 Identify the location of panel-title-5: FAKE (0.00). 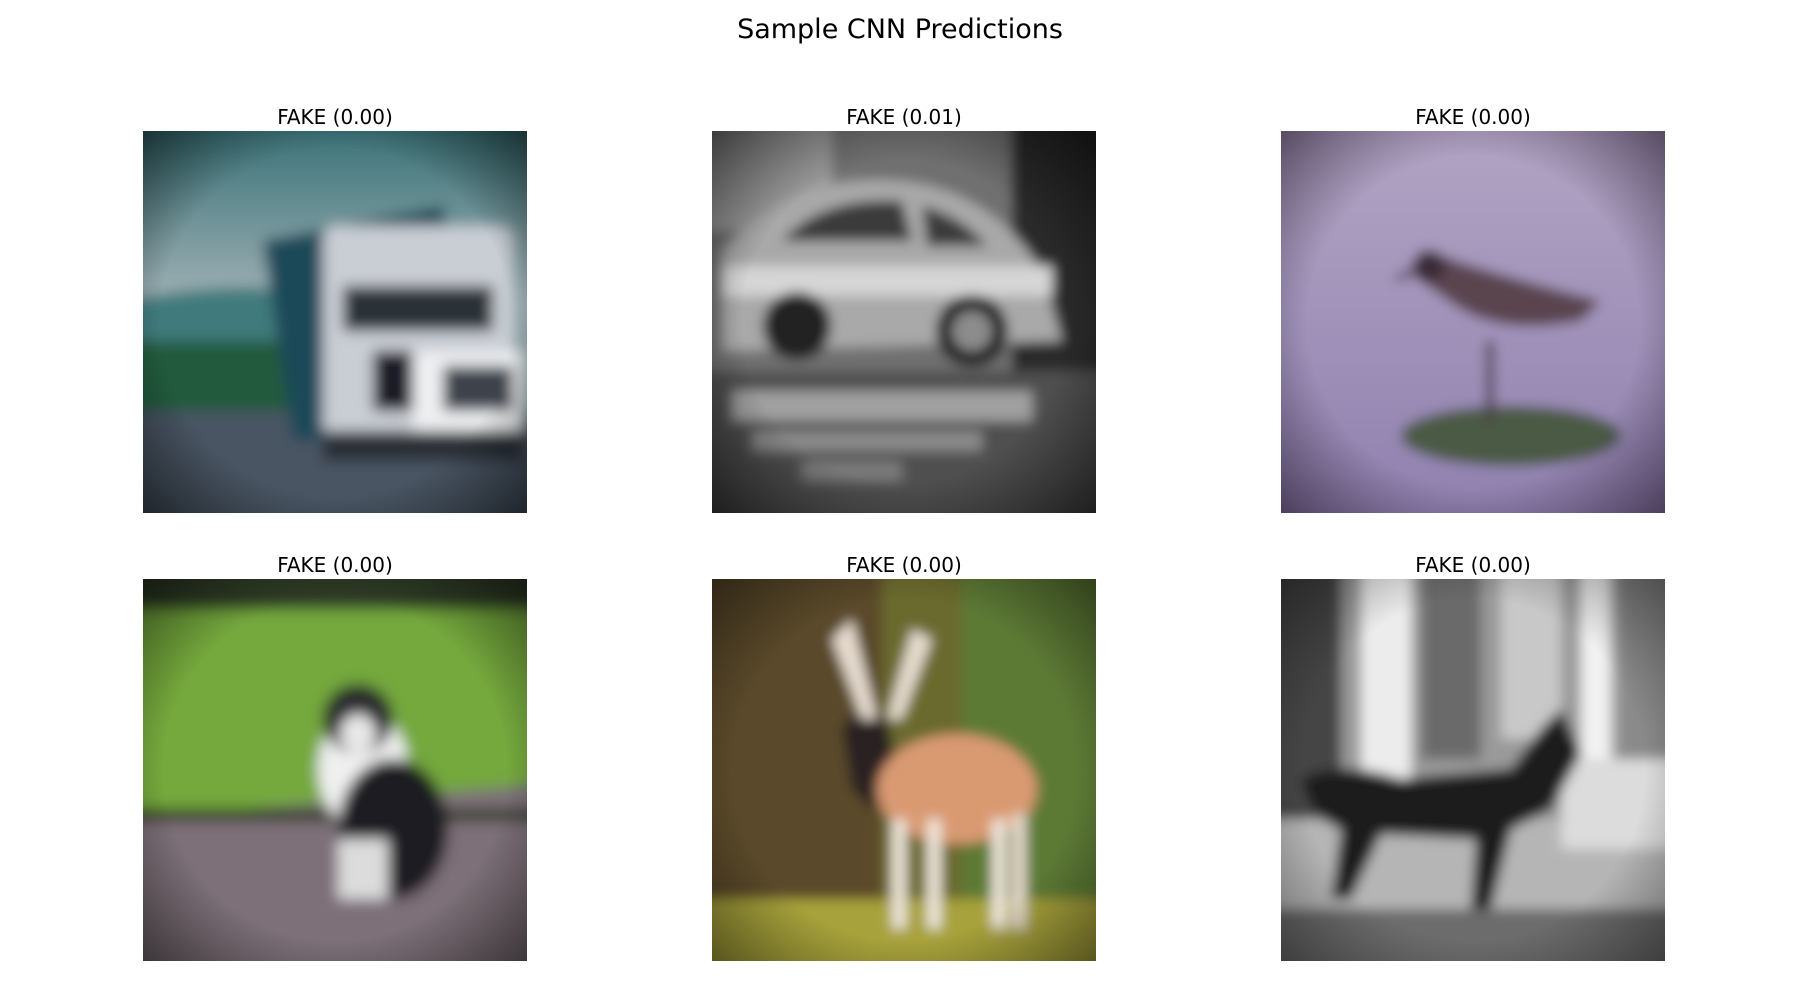
(1473, 565).